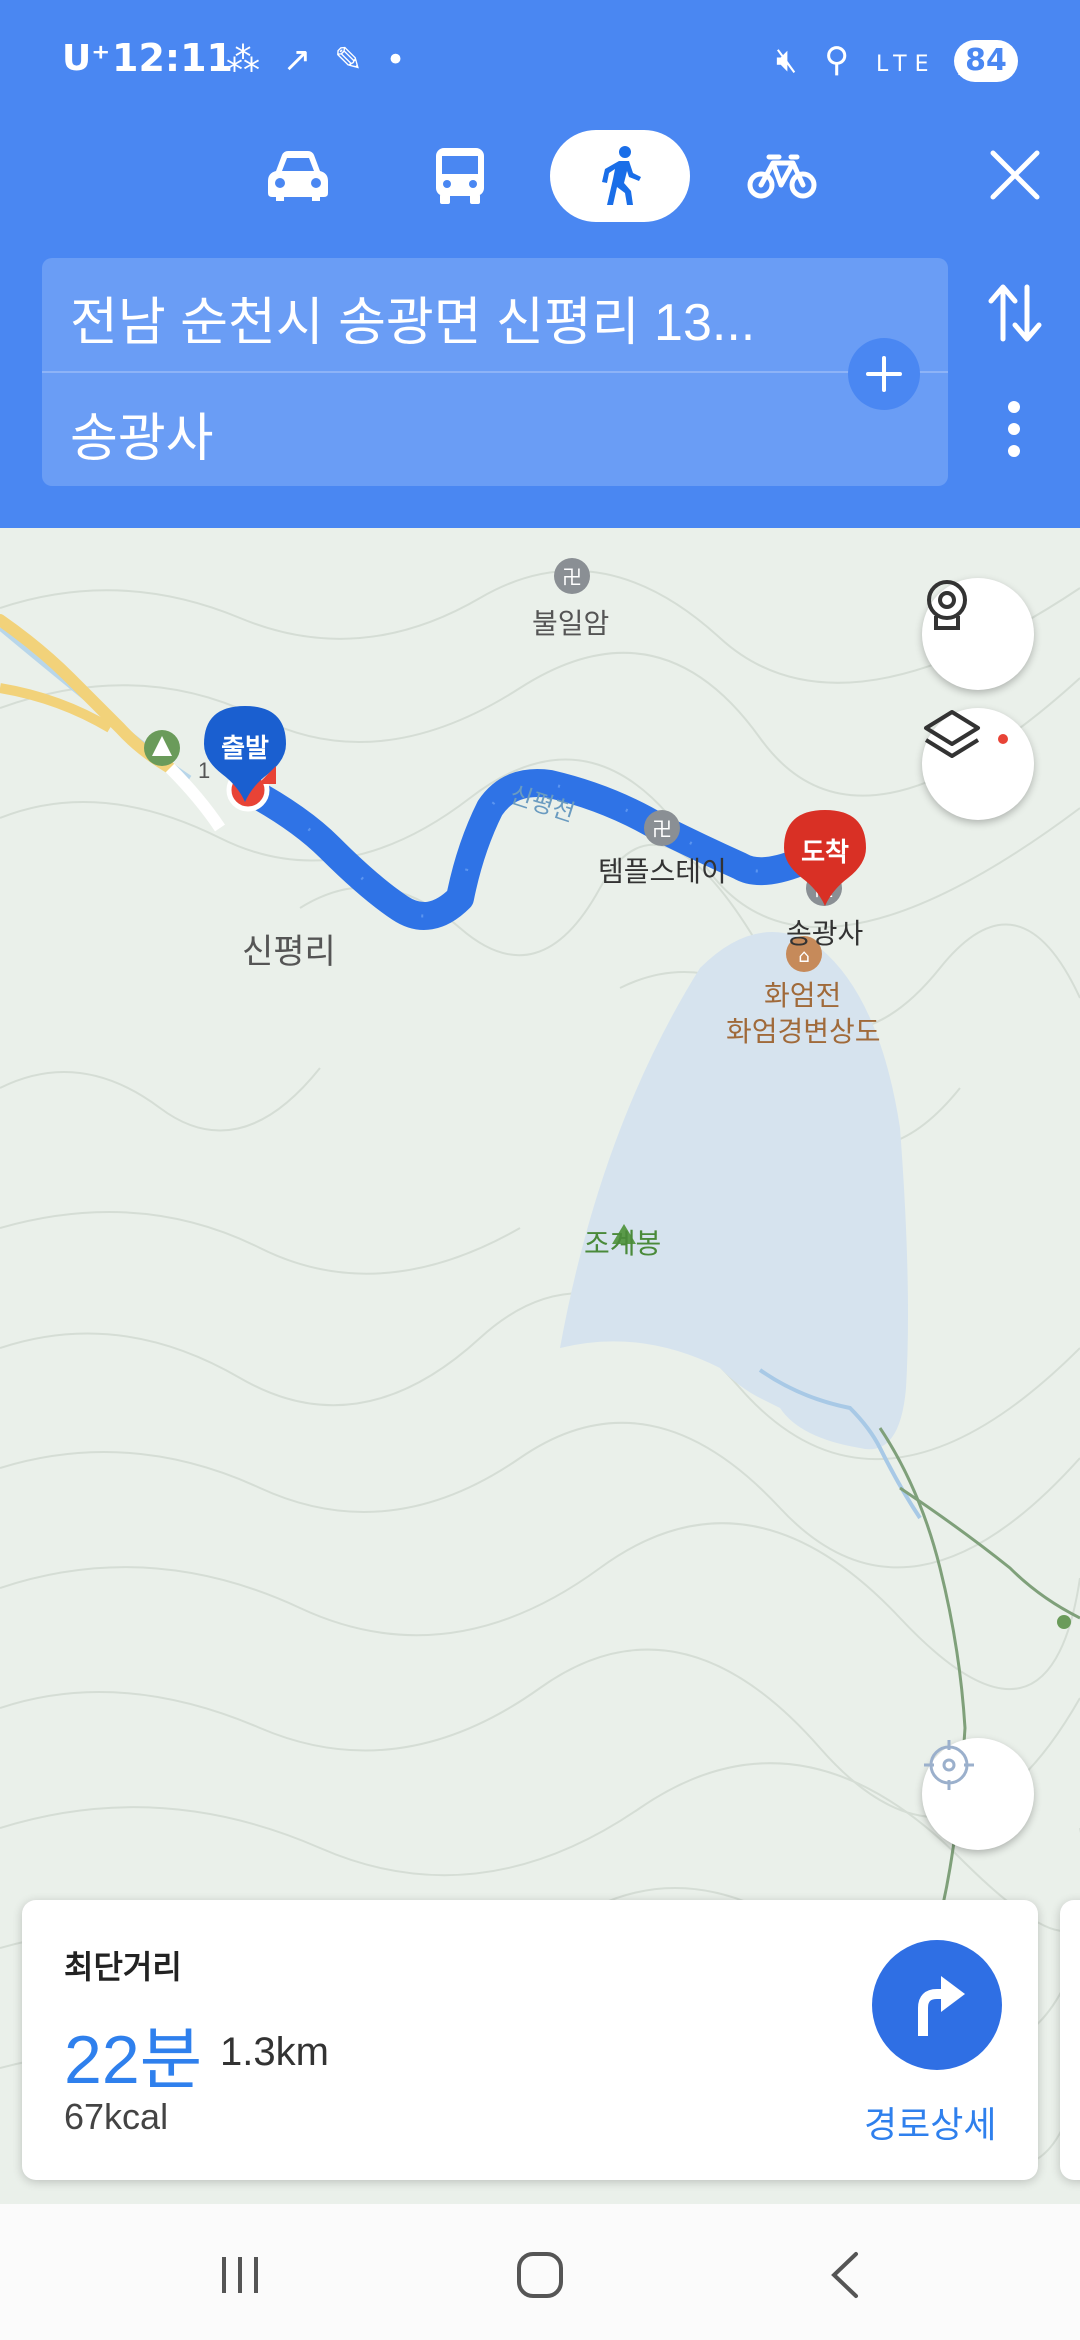 The width and height of the screenshot is (1080, 2340). I want to click on map-label-songgwangsa: 송광사, so click(824, 932).